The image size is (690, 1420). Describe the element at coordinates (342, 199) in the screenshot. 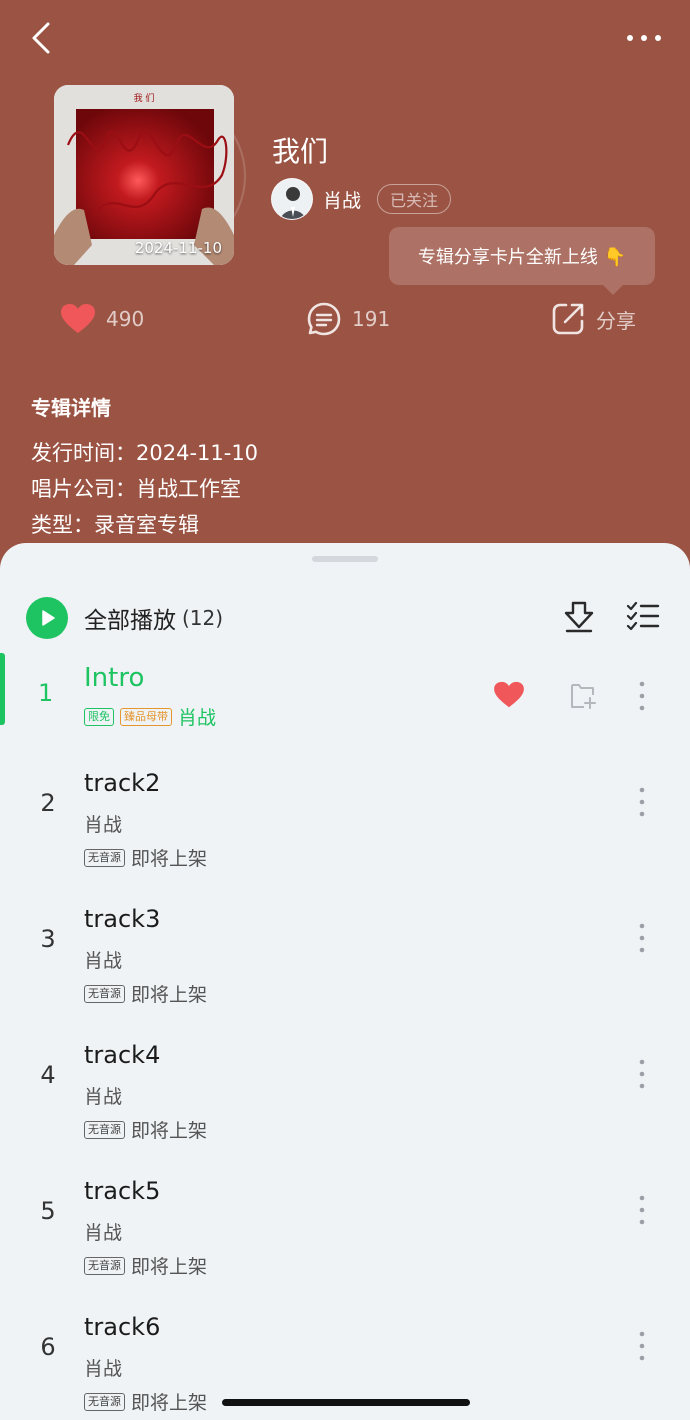

I see `artist-name: 肖战` at that location.